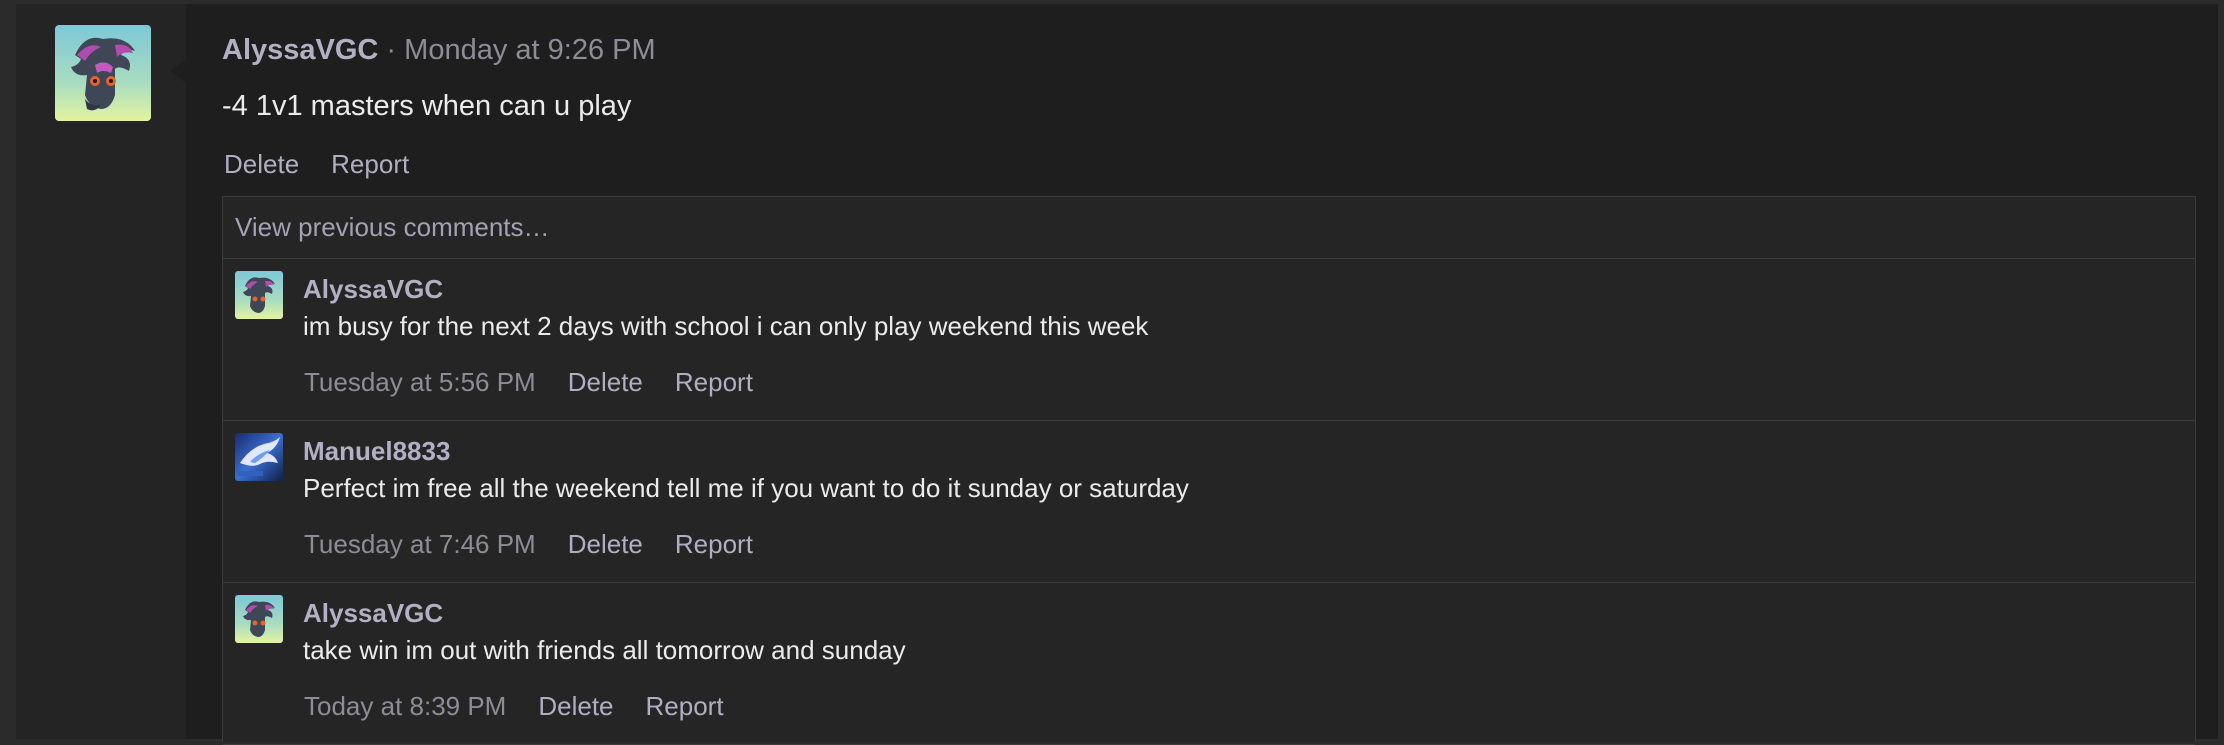  Describe the element at coordinates (420, 544) in the screenshot. I see `comment-timestamp: Tuesday at 7:46 PM` at that location.